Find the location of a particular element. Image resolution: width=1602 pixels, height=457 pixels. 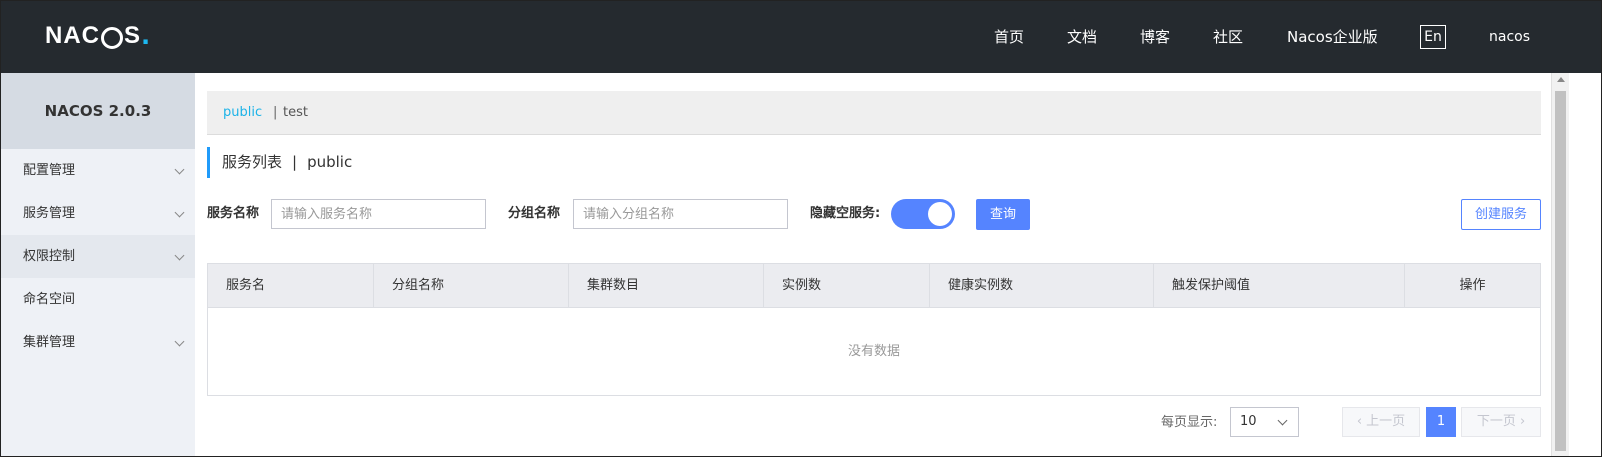

column-header-cluster-count: 集群数目 is located at coordinates (666, 285).